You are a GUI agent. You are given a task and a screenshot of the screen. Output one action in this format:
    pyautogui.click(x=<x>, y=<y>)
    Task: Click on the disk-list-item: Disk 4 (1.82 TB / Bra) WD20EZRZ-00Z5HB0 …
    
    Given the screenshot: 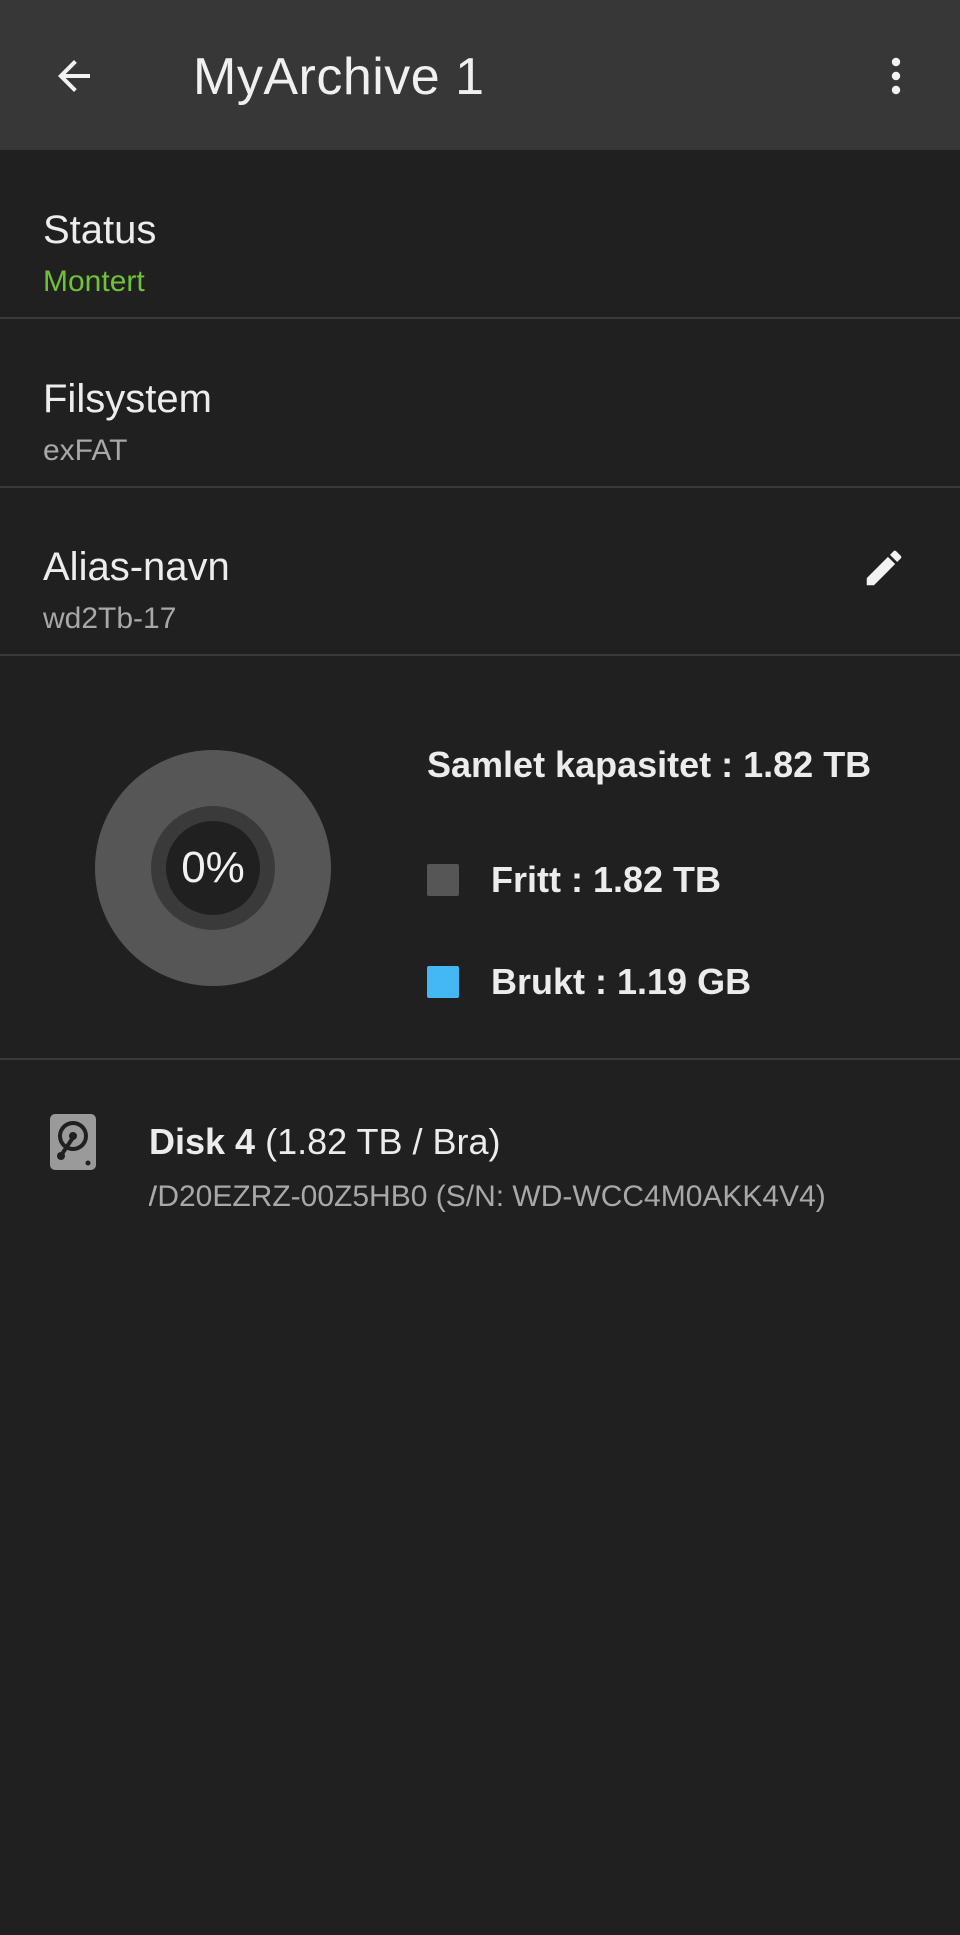 What is the action you would take?
    pyautogui.click(x=480, y=1150)
    